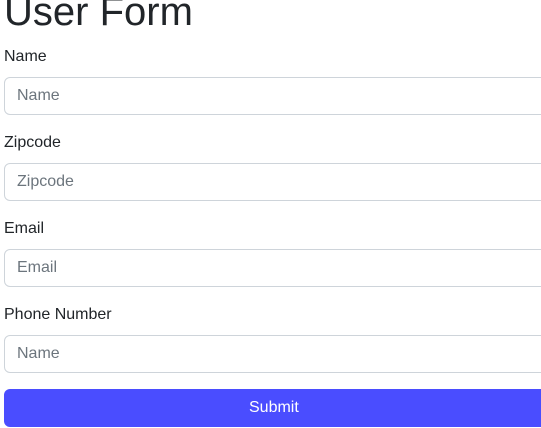 This screenshot has height=428, width=541. What do you see at coordinates (272, 182) in the screenshot?
I see `zipcode-input` at bounding box center [272, 182].